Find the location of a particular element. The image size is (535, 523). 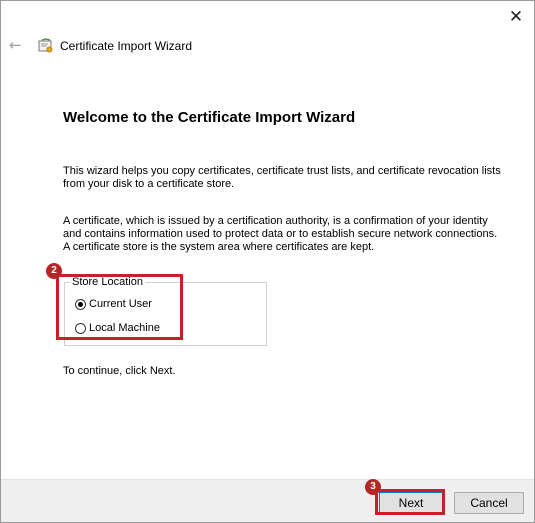

cancel-button: Cancel is located at coordinates (489, 503).